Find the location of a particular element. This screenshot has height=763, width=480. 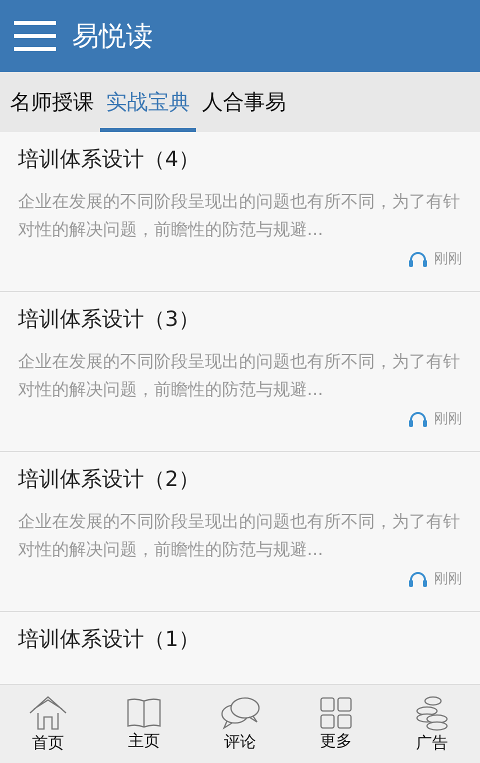

coins-icon is located at coordinates (432, 712).